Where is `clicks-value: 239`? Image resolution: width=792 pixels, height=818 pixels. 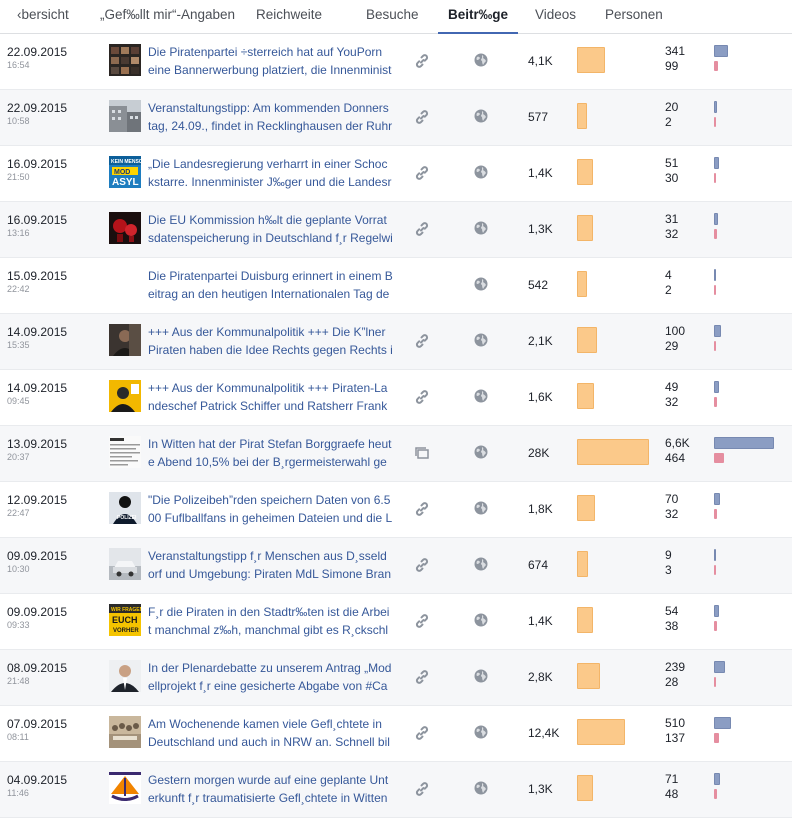 clicks-value: 239 is located at coordinates (675, 667).